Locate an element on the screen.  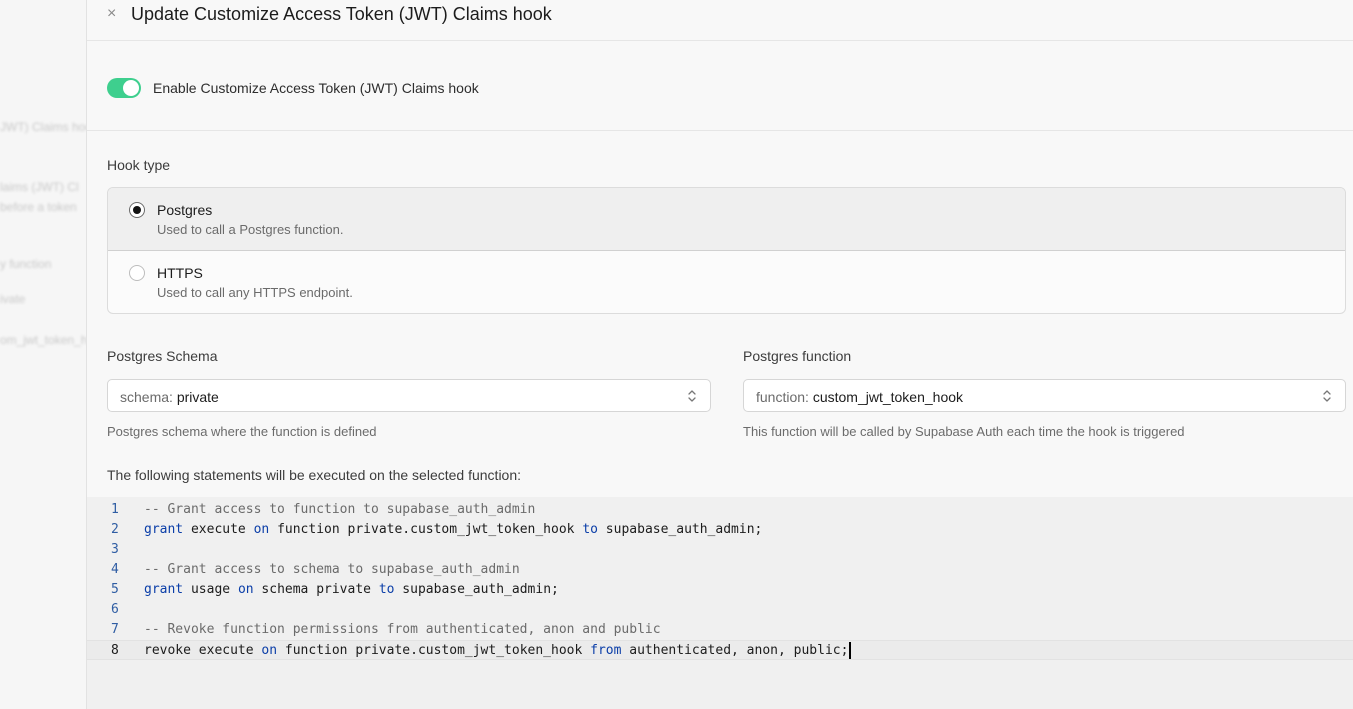
toggle-knob is located at coordinates (131, 88).